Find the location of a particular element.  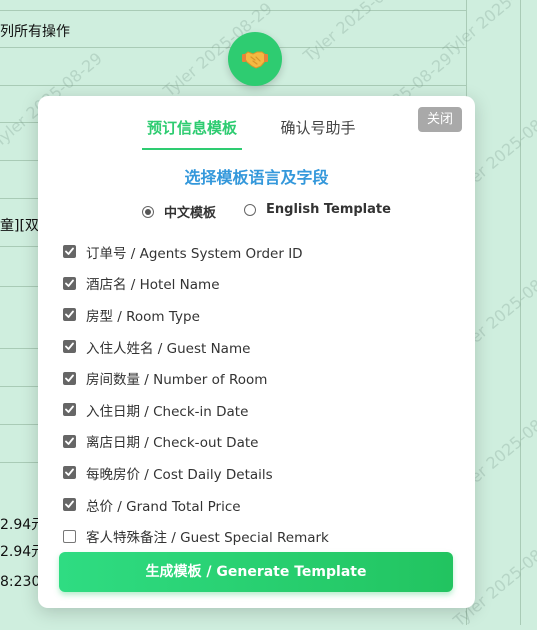

field-label: 离店日期 / Check-out Date is located at coordinates (172, 443).